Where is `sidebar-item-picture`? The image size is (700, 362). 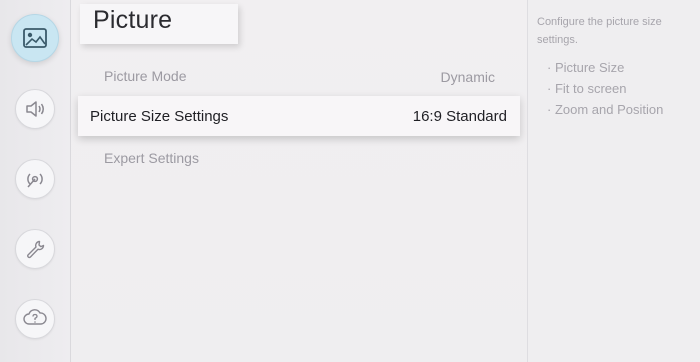 sidebar-item-picture is located at coordinates (35, 38).